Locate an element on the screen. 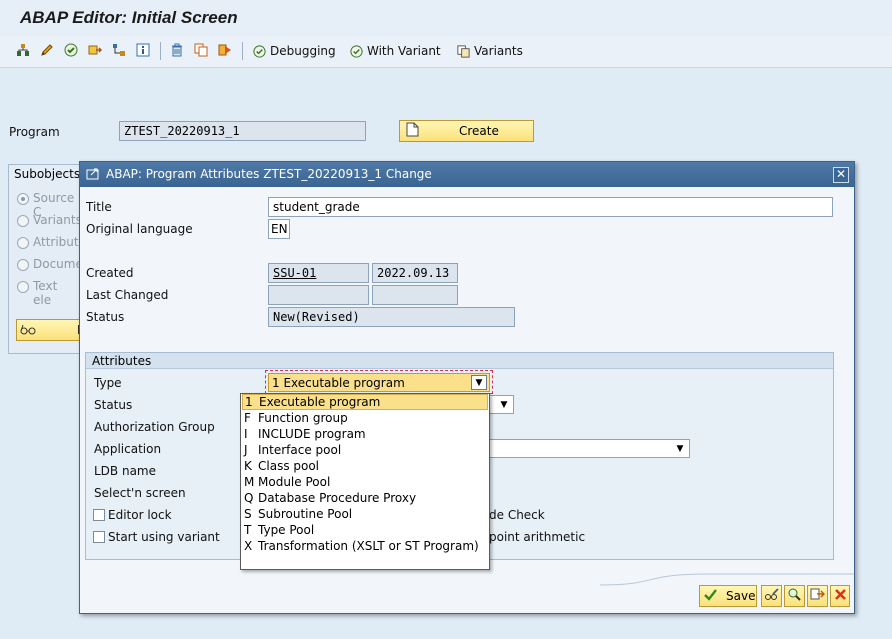  unicode-check-label: de Check is located at coordinates (517, 515).